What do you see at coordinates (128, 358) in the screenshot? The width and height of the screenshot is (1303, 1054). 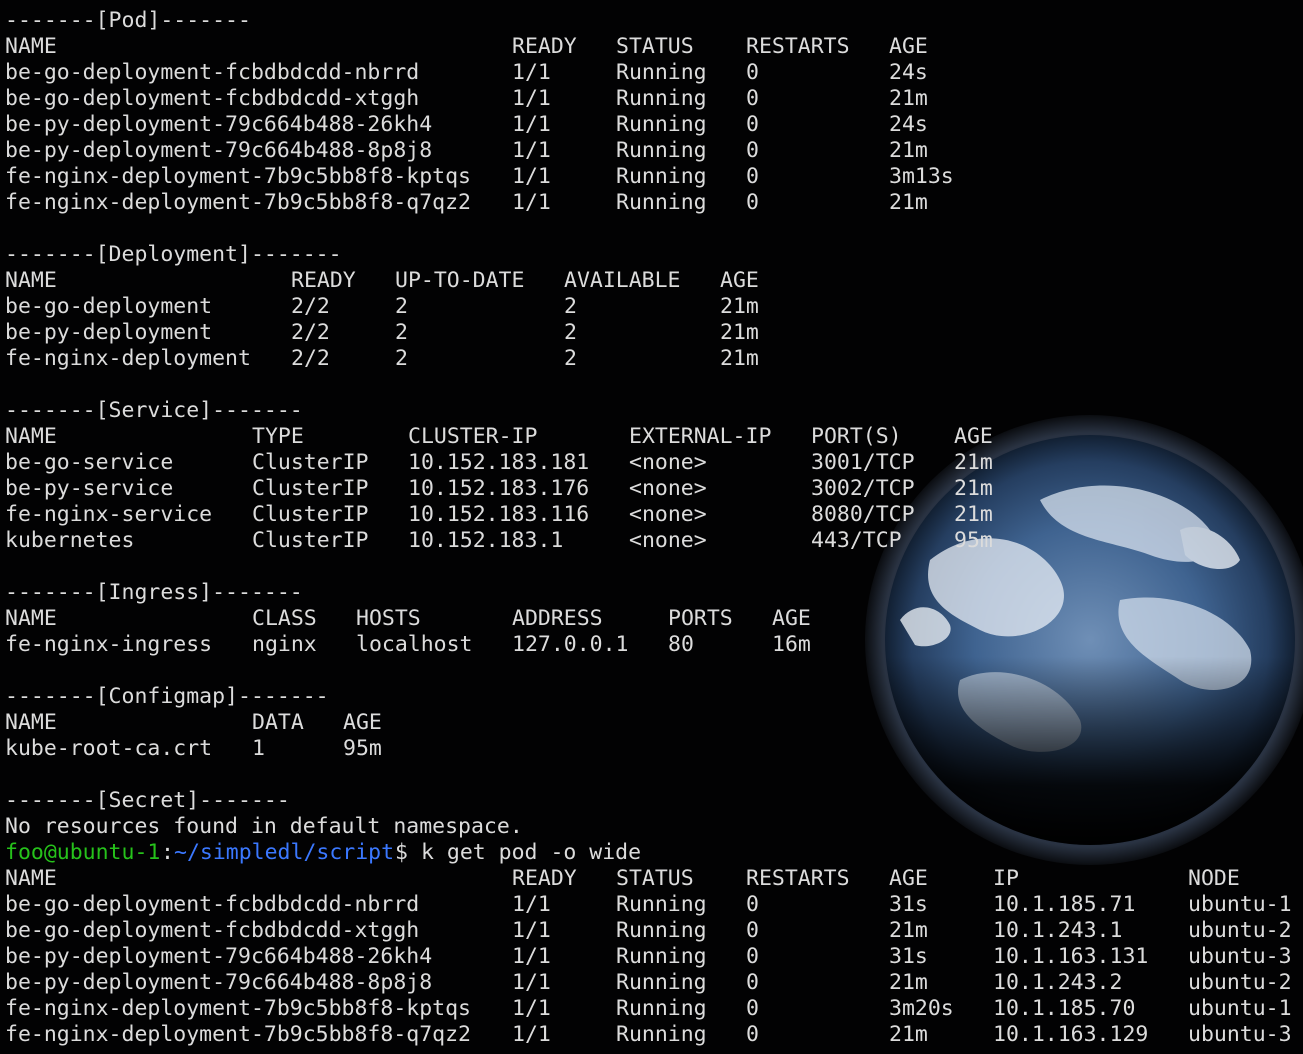 I see `table-cell: fe-nginx-deployment` at bounding box center [128, 358].